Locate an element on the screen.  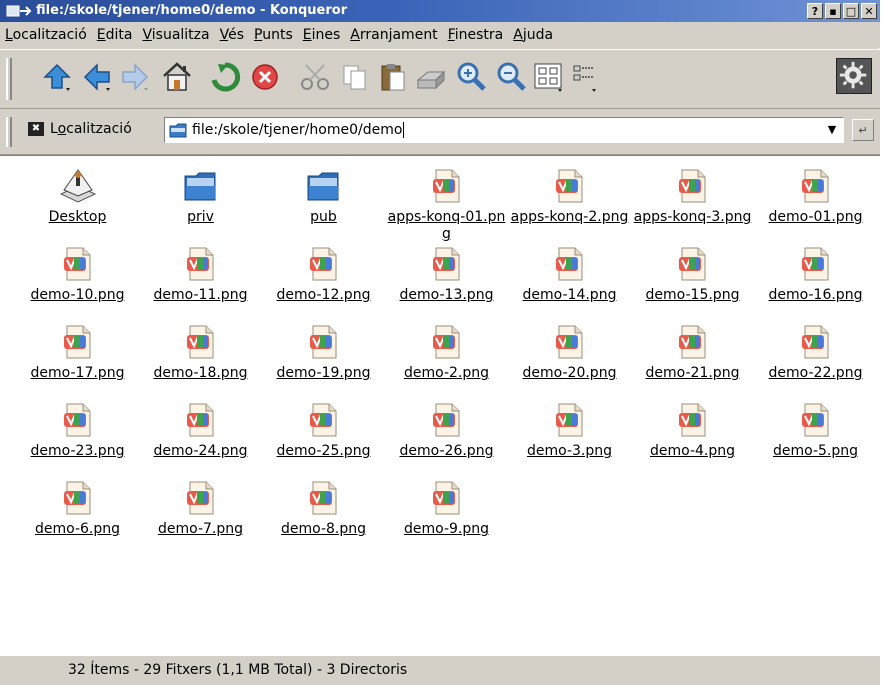
file-item-demo-01-png: demo-01.png is located at coordinates (815, 202).